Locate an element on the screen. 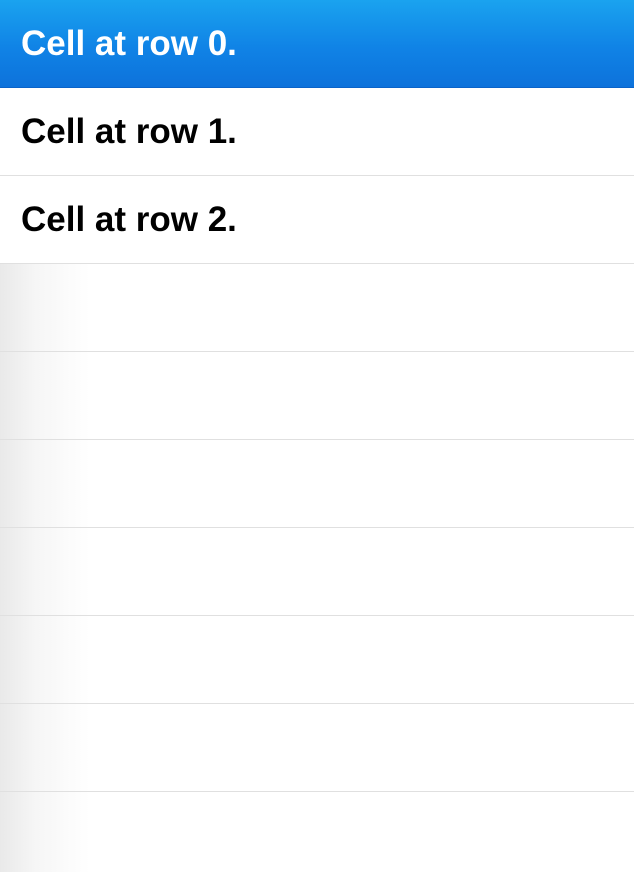 This screenshot has height=872, width=634. row-label: Cell at row 1. is located at coordinates (129, 131).